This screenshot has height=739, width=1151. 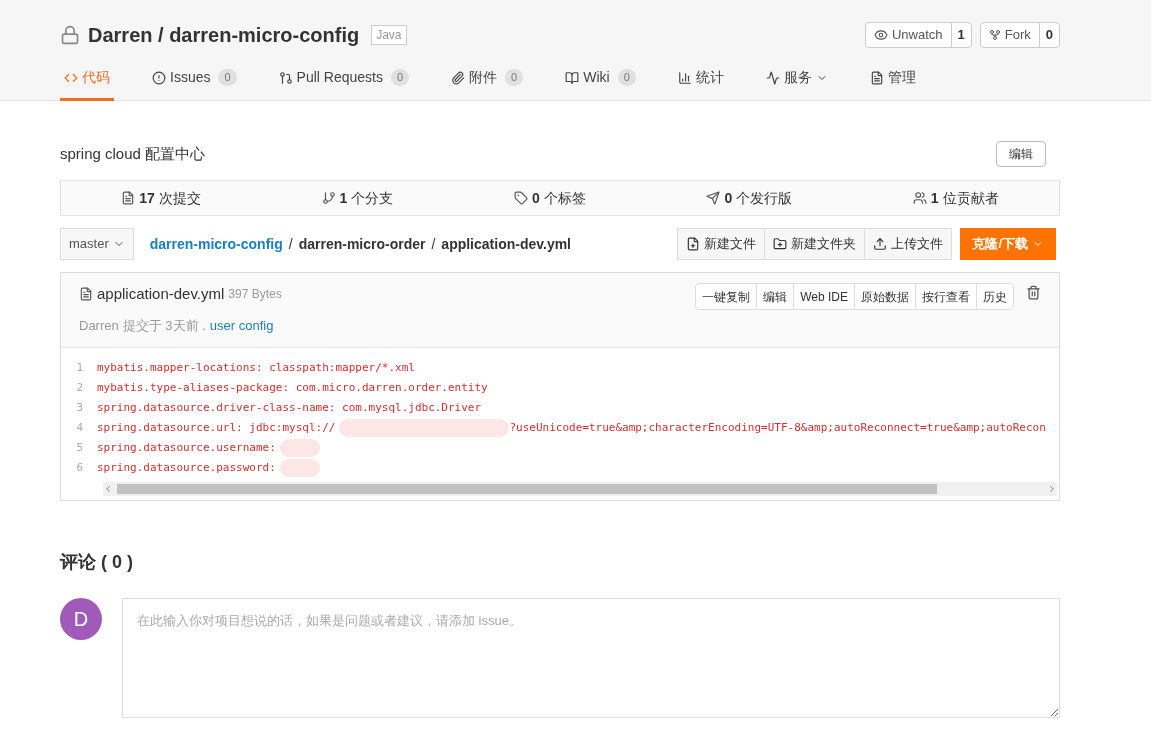 What do you see at coordinates (133, 153) in the screenshot?
I see `repo-description: spring cloud 配置中心` at bounding box center [133, 153].